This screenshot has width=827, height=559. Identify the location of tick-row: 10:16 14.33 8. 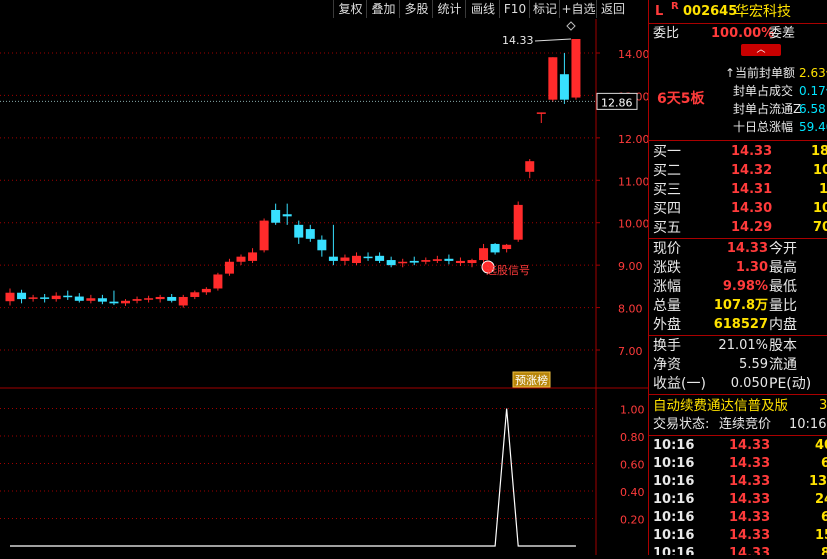
(738, 550).